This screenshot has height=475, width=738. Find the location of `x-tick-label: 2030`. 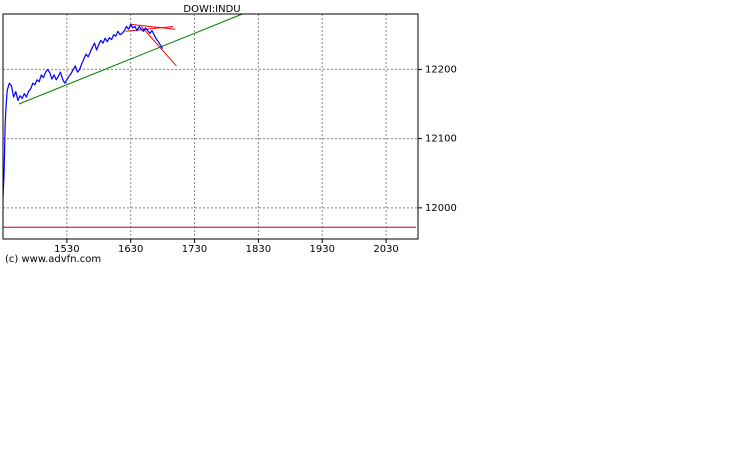

x-tick-label: 2030 is located at coordinates (385, 249).